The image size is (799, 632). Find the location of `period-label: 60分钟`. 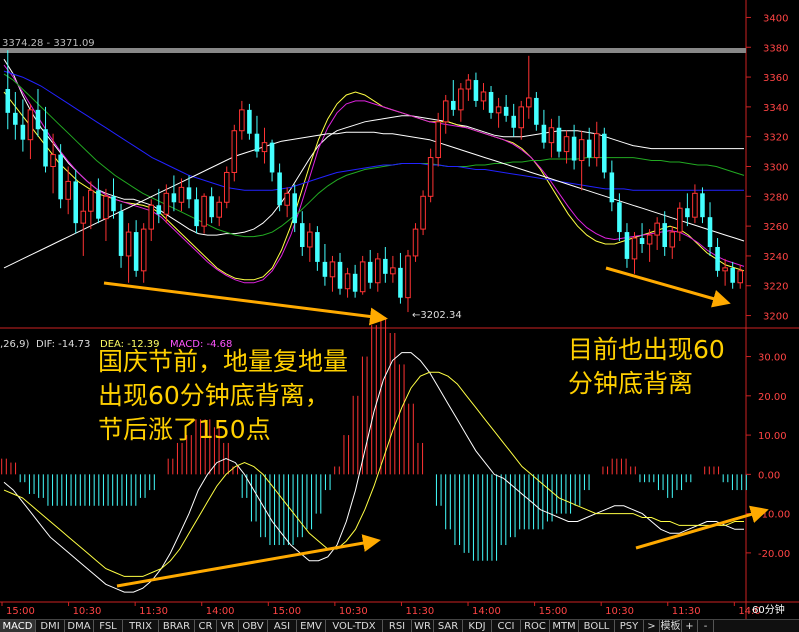

period-label: 60分钟 is located at coordinates (768, 609).